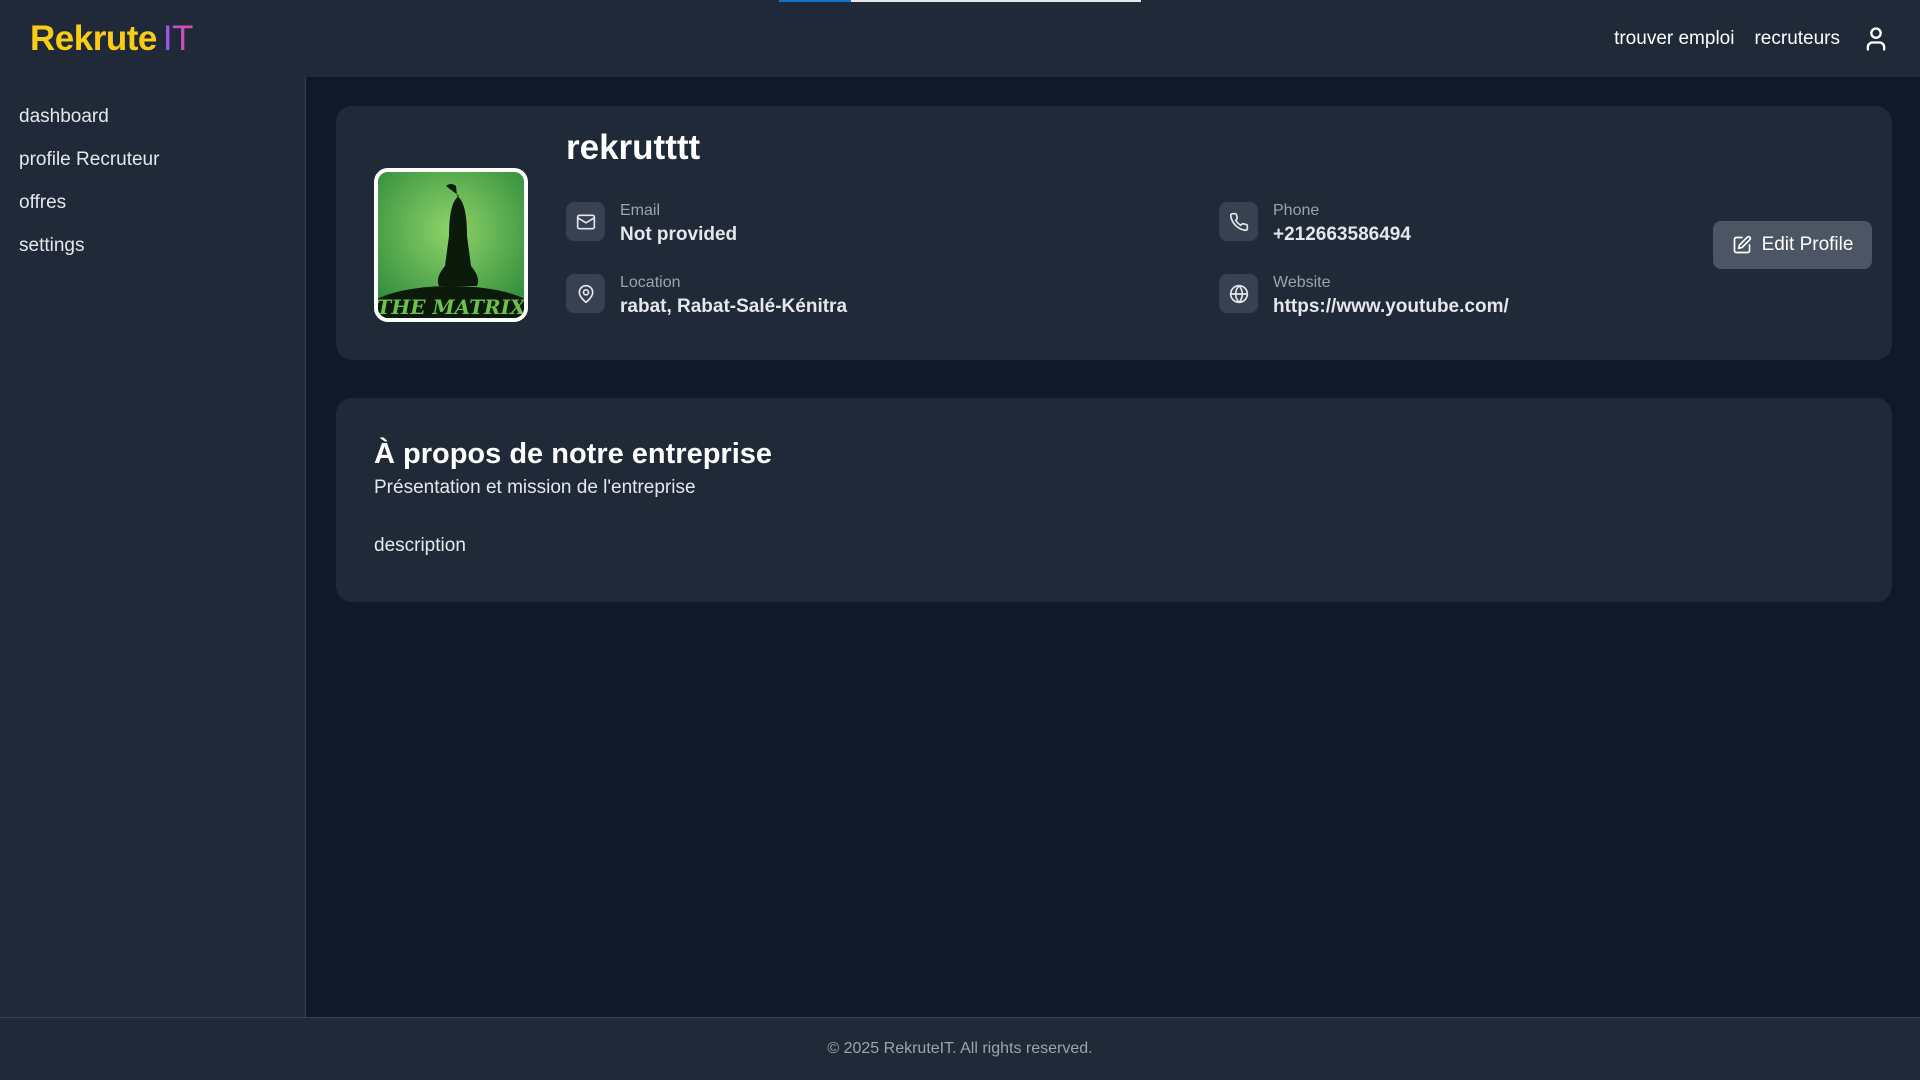  I want to click on phone-info: Phone +212663586494, so click(1315, 225).